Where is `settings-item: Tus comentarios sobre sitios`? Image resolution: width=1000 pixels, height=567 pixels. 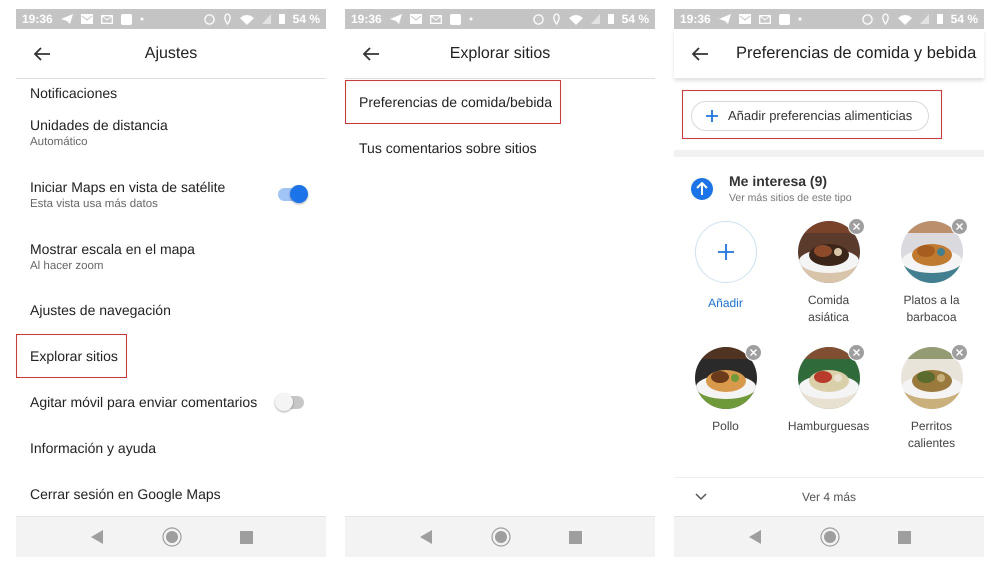
settings-item: Tus comentarios sobre sitios is located at coordinates (448, 148).